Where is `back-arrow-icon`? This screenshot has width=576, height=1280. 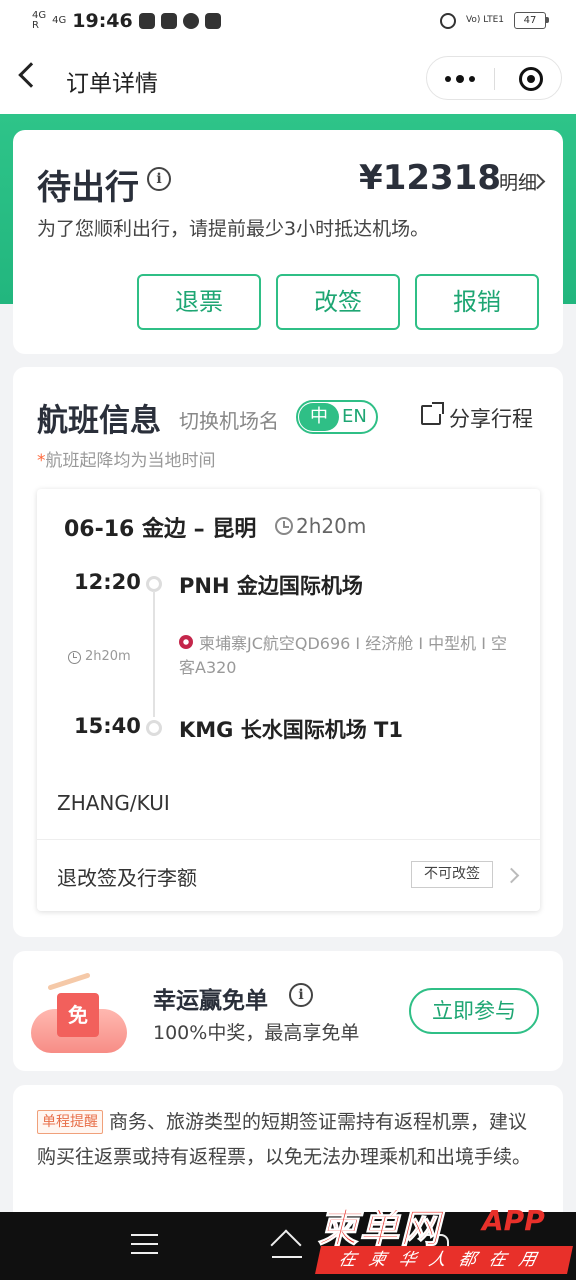 back-arrow-icon is located at coordinates (31, 75).